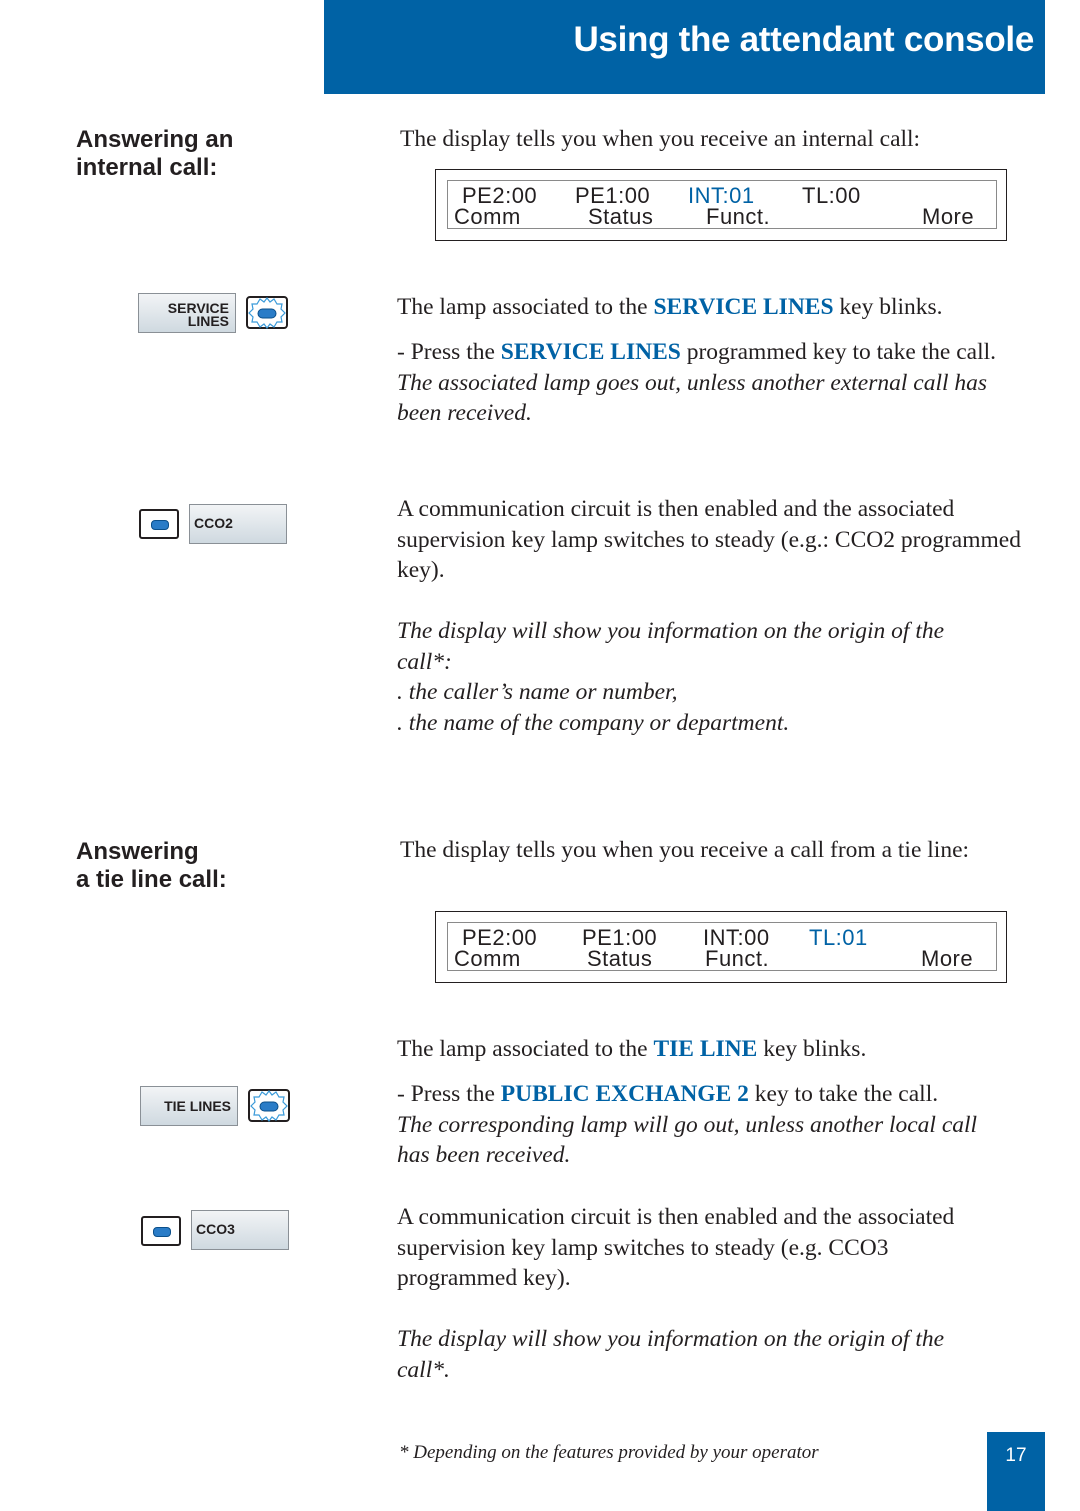 This screenshot has width=1080, height=1511. What do you see at coordinates (147, 167) in the screenshot?
I see `heading-line: internal call:` at bounding box center [147, 167].